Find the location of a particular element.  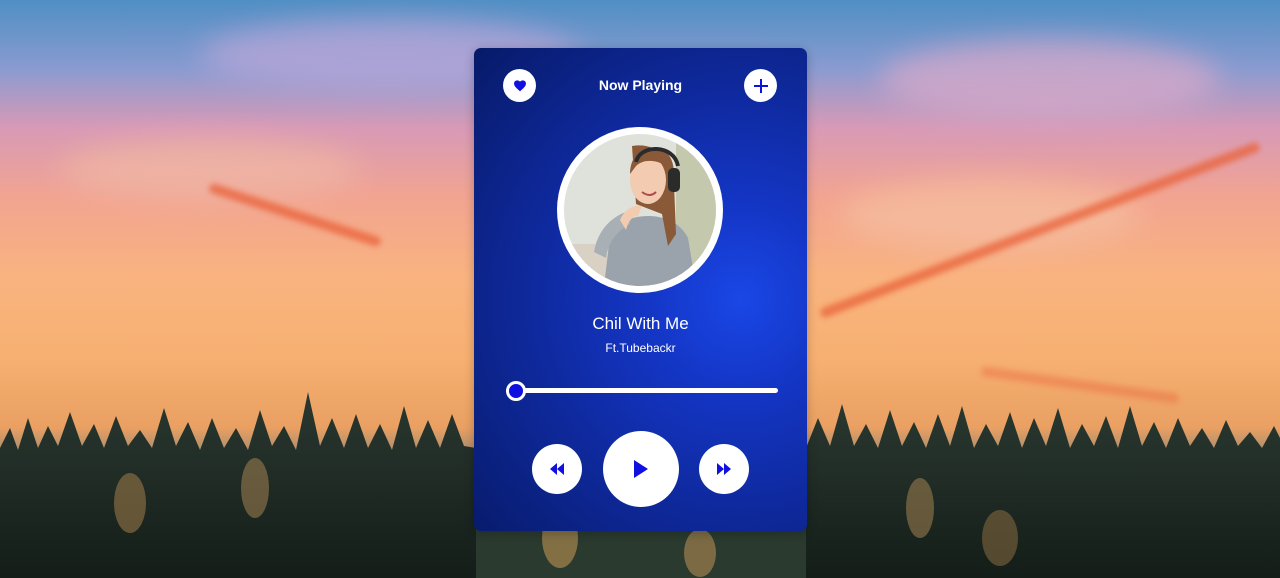

play-icon is located at coordinates (641, 469).